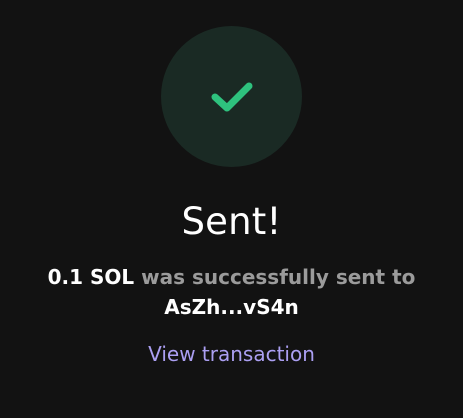 The height and width of the screenshot is (418, 463). I want to click on recipient-address: AsZh...vS4n, so click(231, 307).